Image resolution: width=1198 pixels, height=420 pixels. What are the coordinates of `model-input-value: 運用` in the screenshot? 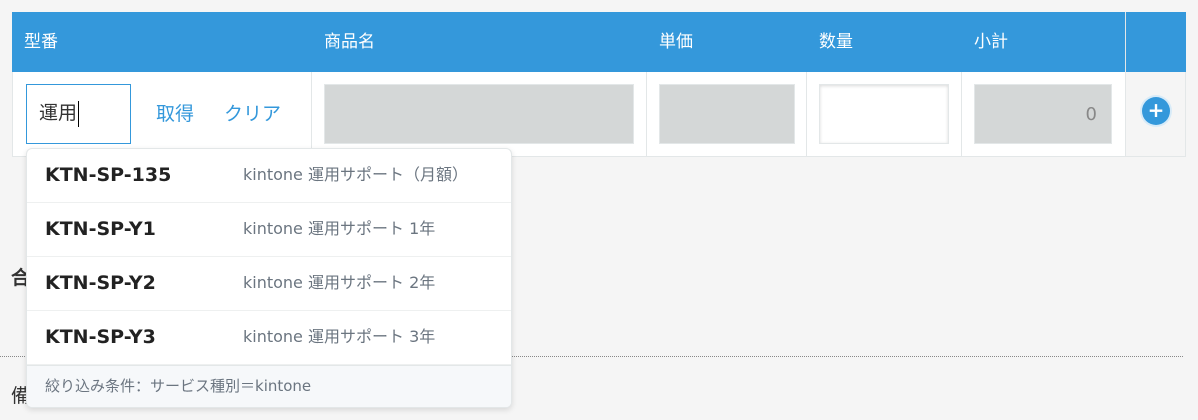 It's located at (58, 113).